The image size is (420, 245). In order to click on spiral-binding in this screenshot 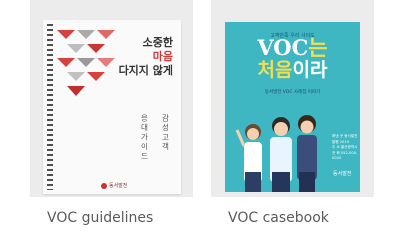, I will do `click(50, 107)`.